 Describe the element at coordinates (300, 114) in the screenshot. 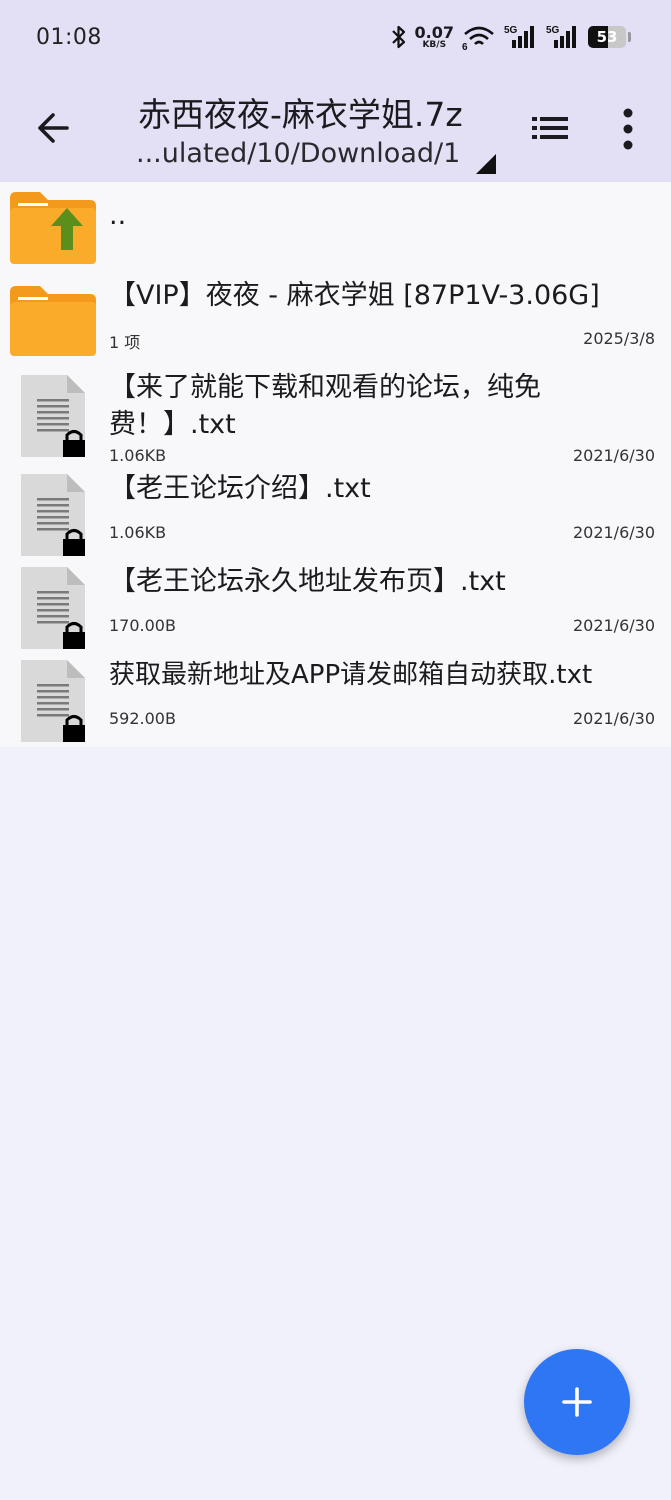

I see `archive-title: 赤西夜夜-麻衣学姐.7z` at that location.